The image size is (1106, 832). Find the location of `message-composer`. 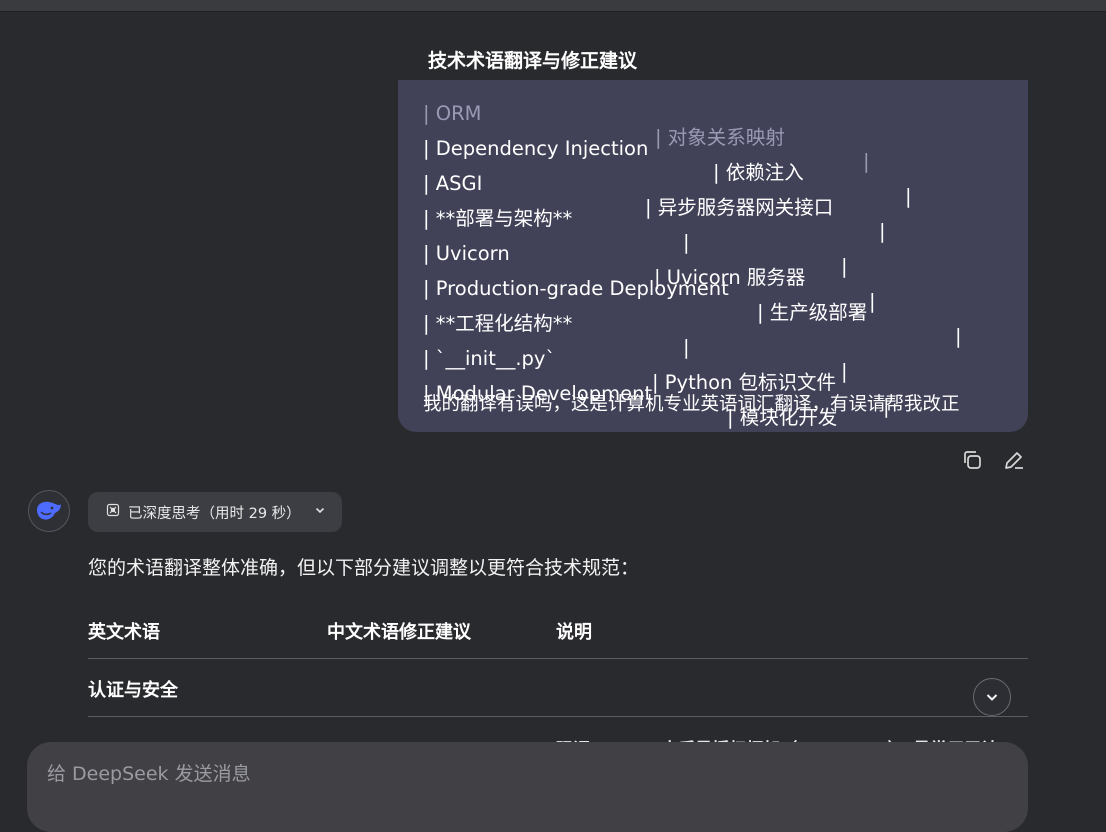

message-composer is located at coordinates (527, 787).